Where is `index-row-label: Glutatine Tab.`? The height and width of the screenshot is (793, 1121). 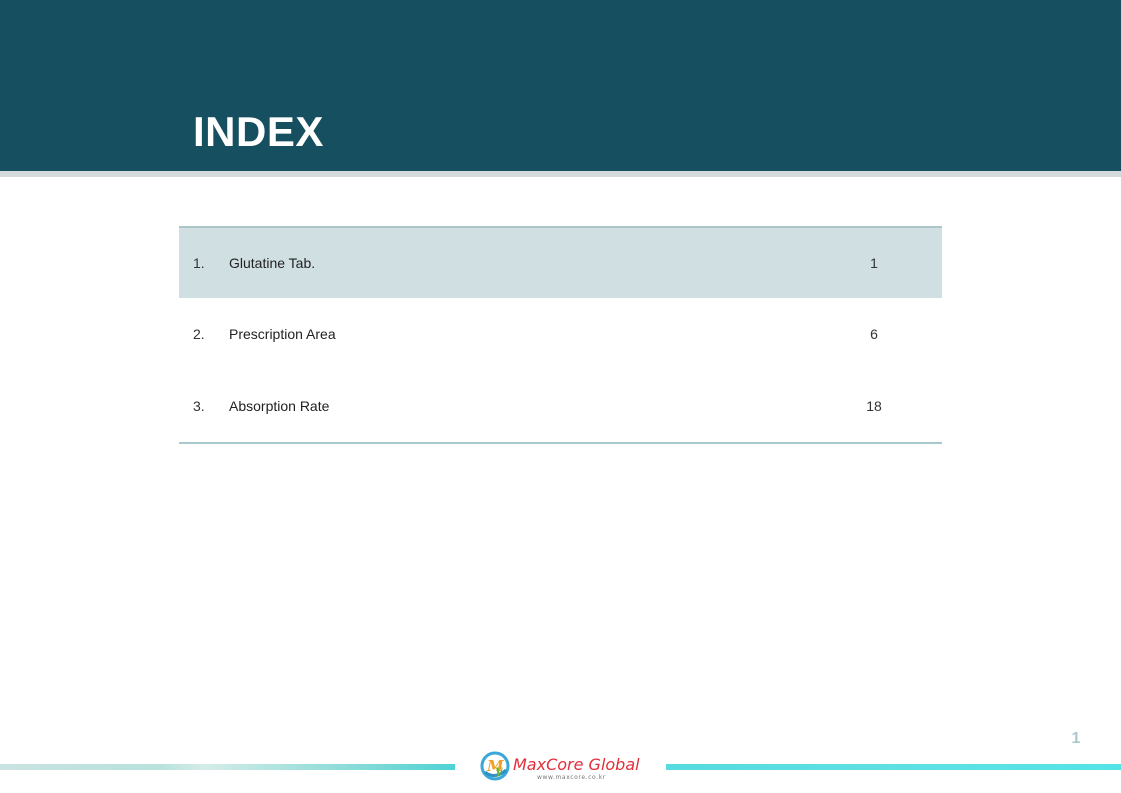
index-row-label: Glutatine Tab. is located at coordinates (272, 263).